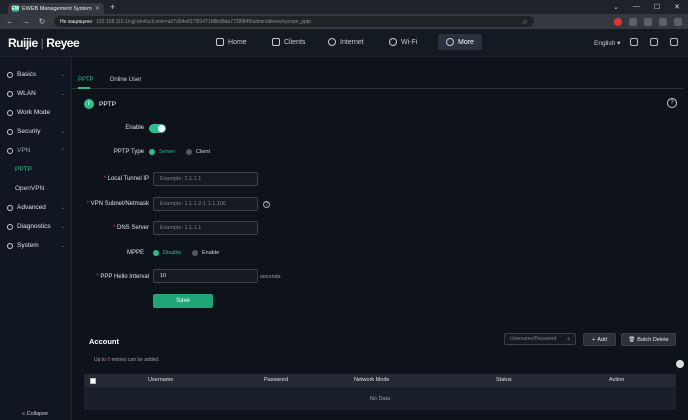 Image resolution: width=688 pixels, height=420 pixels. What do you see at coordinates (231, 42) in the screenshot?
I see `nav-home: Home` at bounding box center [231, 42].